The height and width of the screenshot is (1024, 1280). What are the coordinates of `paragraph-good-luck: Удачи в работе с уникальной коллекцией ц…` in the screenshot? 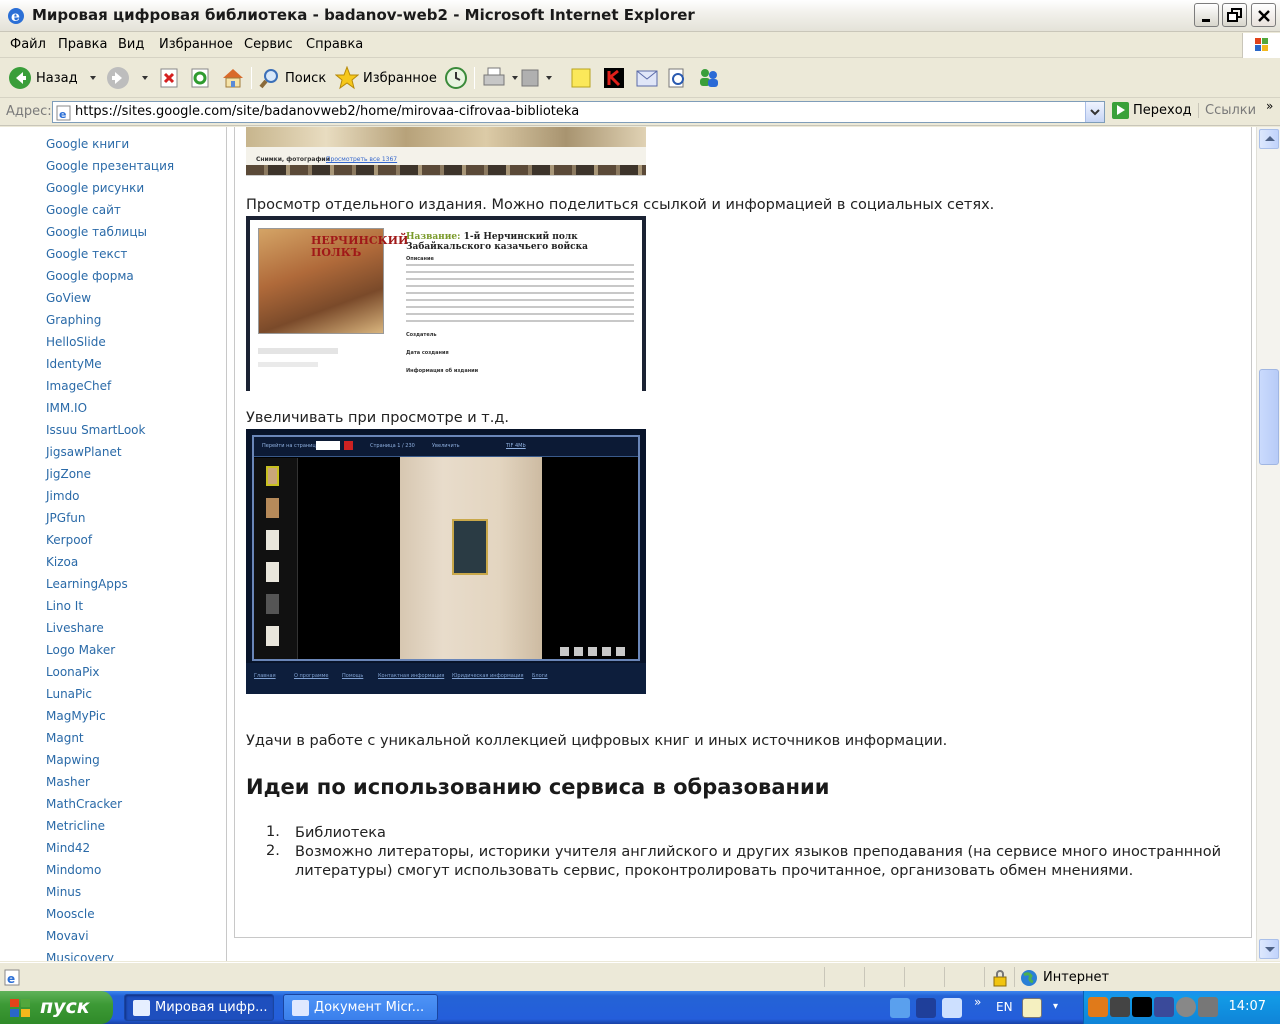 It's located at (597, 741).